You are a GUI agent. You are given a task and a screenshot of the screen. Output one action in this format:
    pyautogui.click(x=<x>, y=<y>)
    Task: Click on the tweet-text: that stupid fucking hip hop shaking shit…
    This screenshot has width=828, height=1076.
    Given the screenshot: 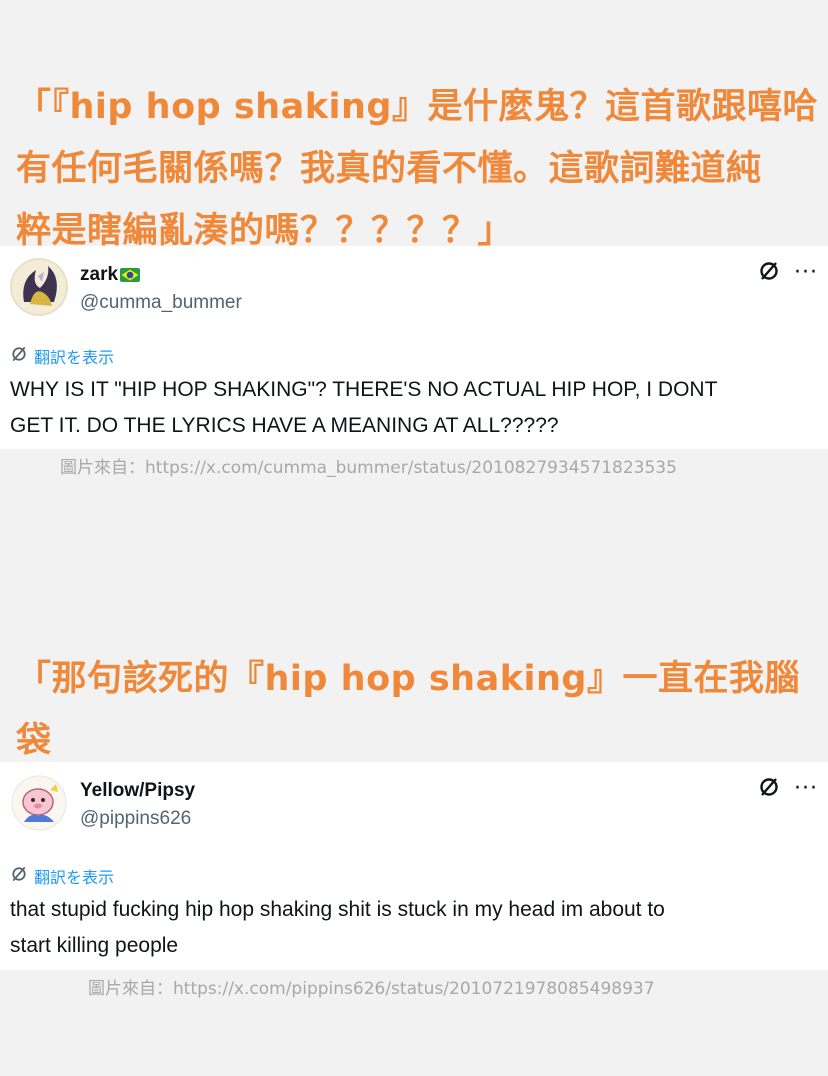 What is the action you would take?
    pyautogui.click(x=337, y=927)
    